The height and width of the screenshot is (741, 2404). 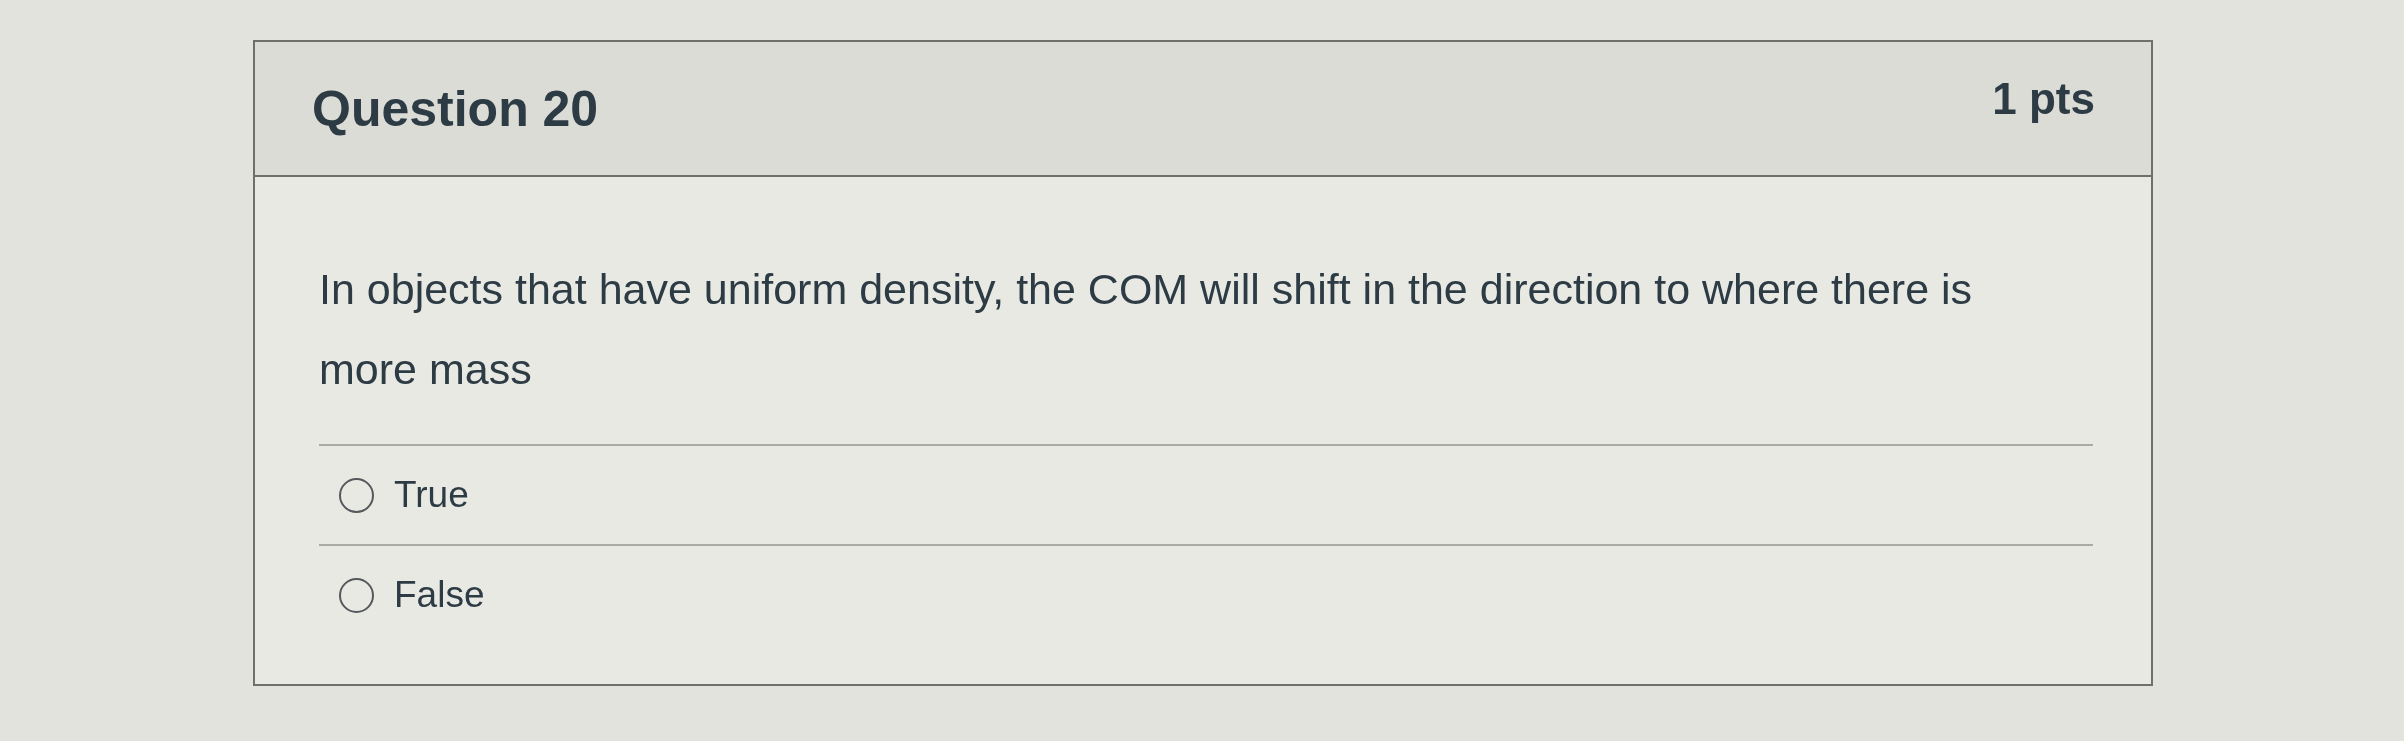 I want to click on question-text: In objects that have uniform density, the COM will shift in the direction to where there is more mass, so click(x=1146, y=329).